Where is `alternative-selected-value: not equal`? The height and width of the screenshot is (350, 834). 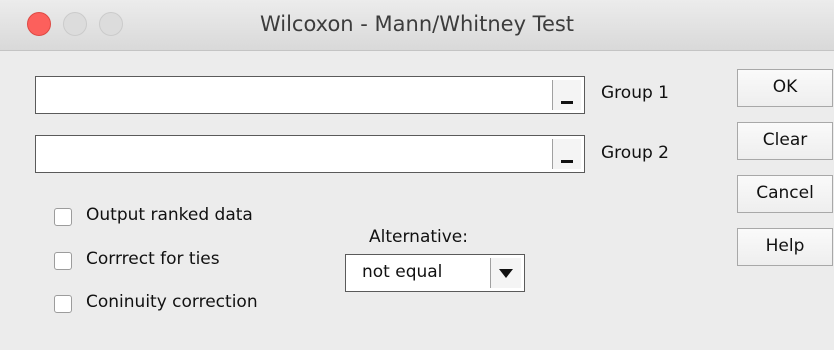 alternative-selected-value: not equal is located at coordinates (402, 272).